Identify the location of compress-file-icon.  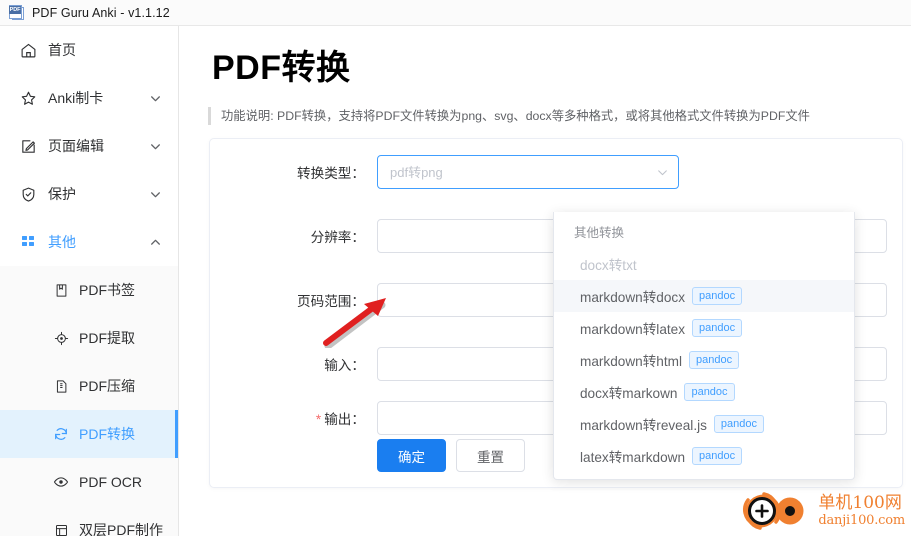
(61, 386).